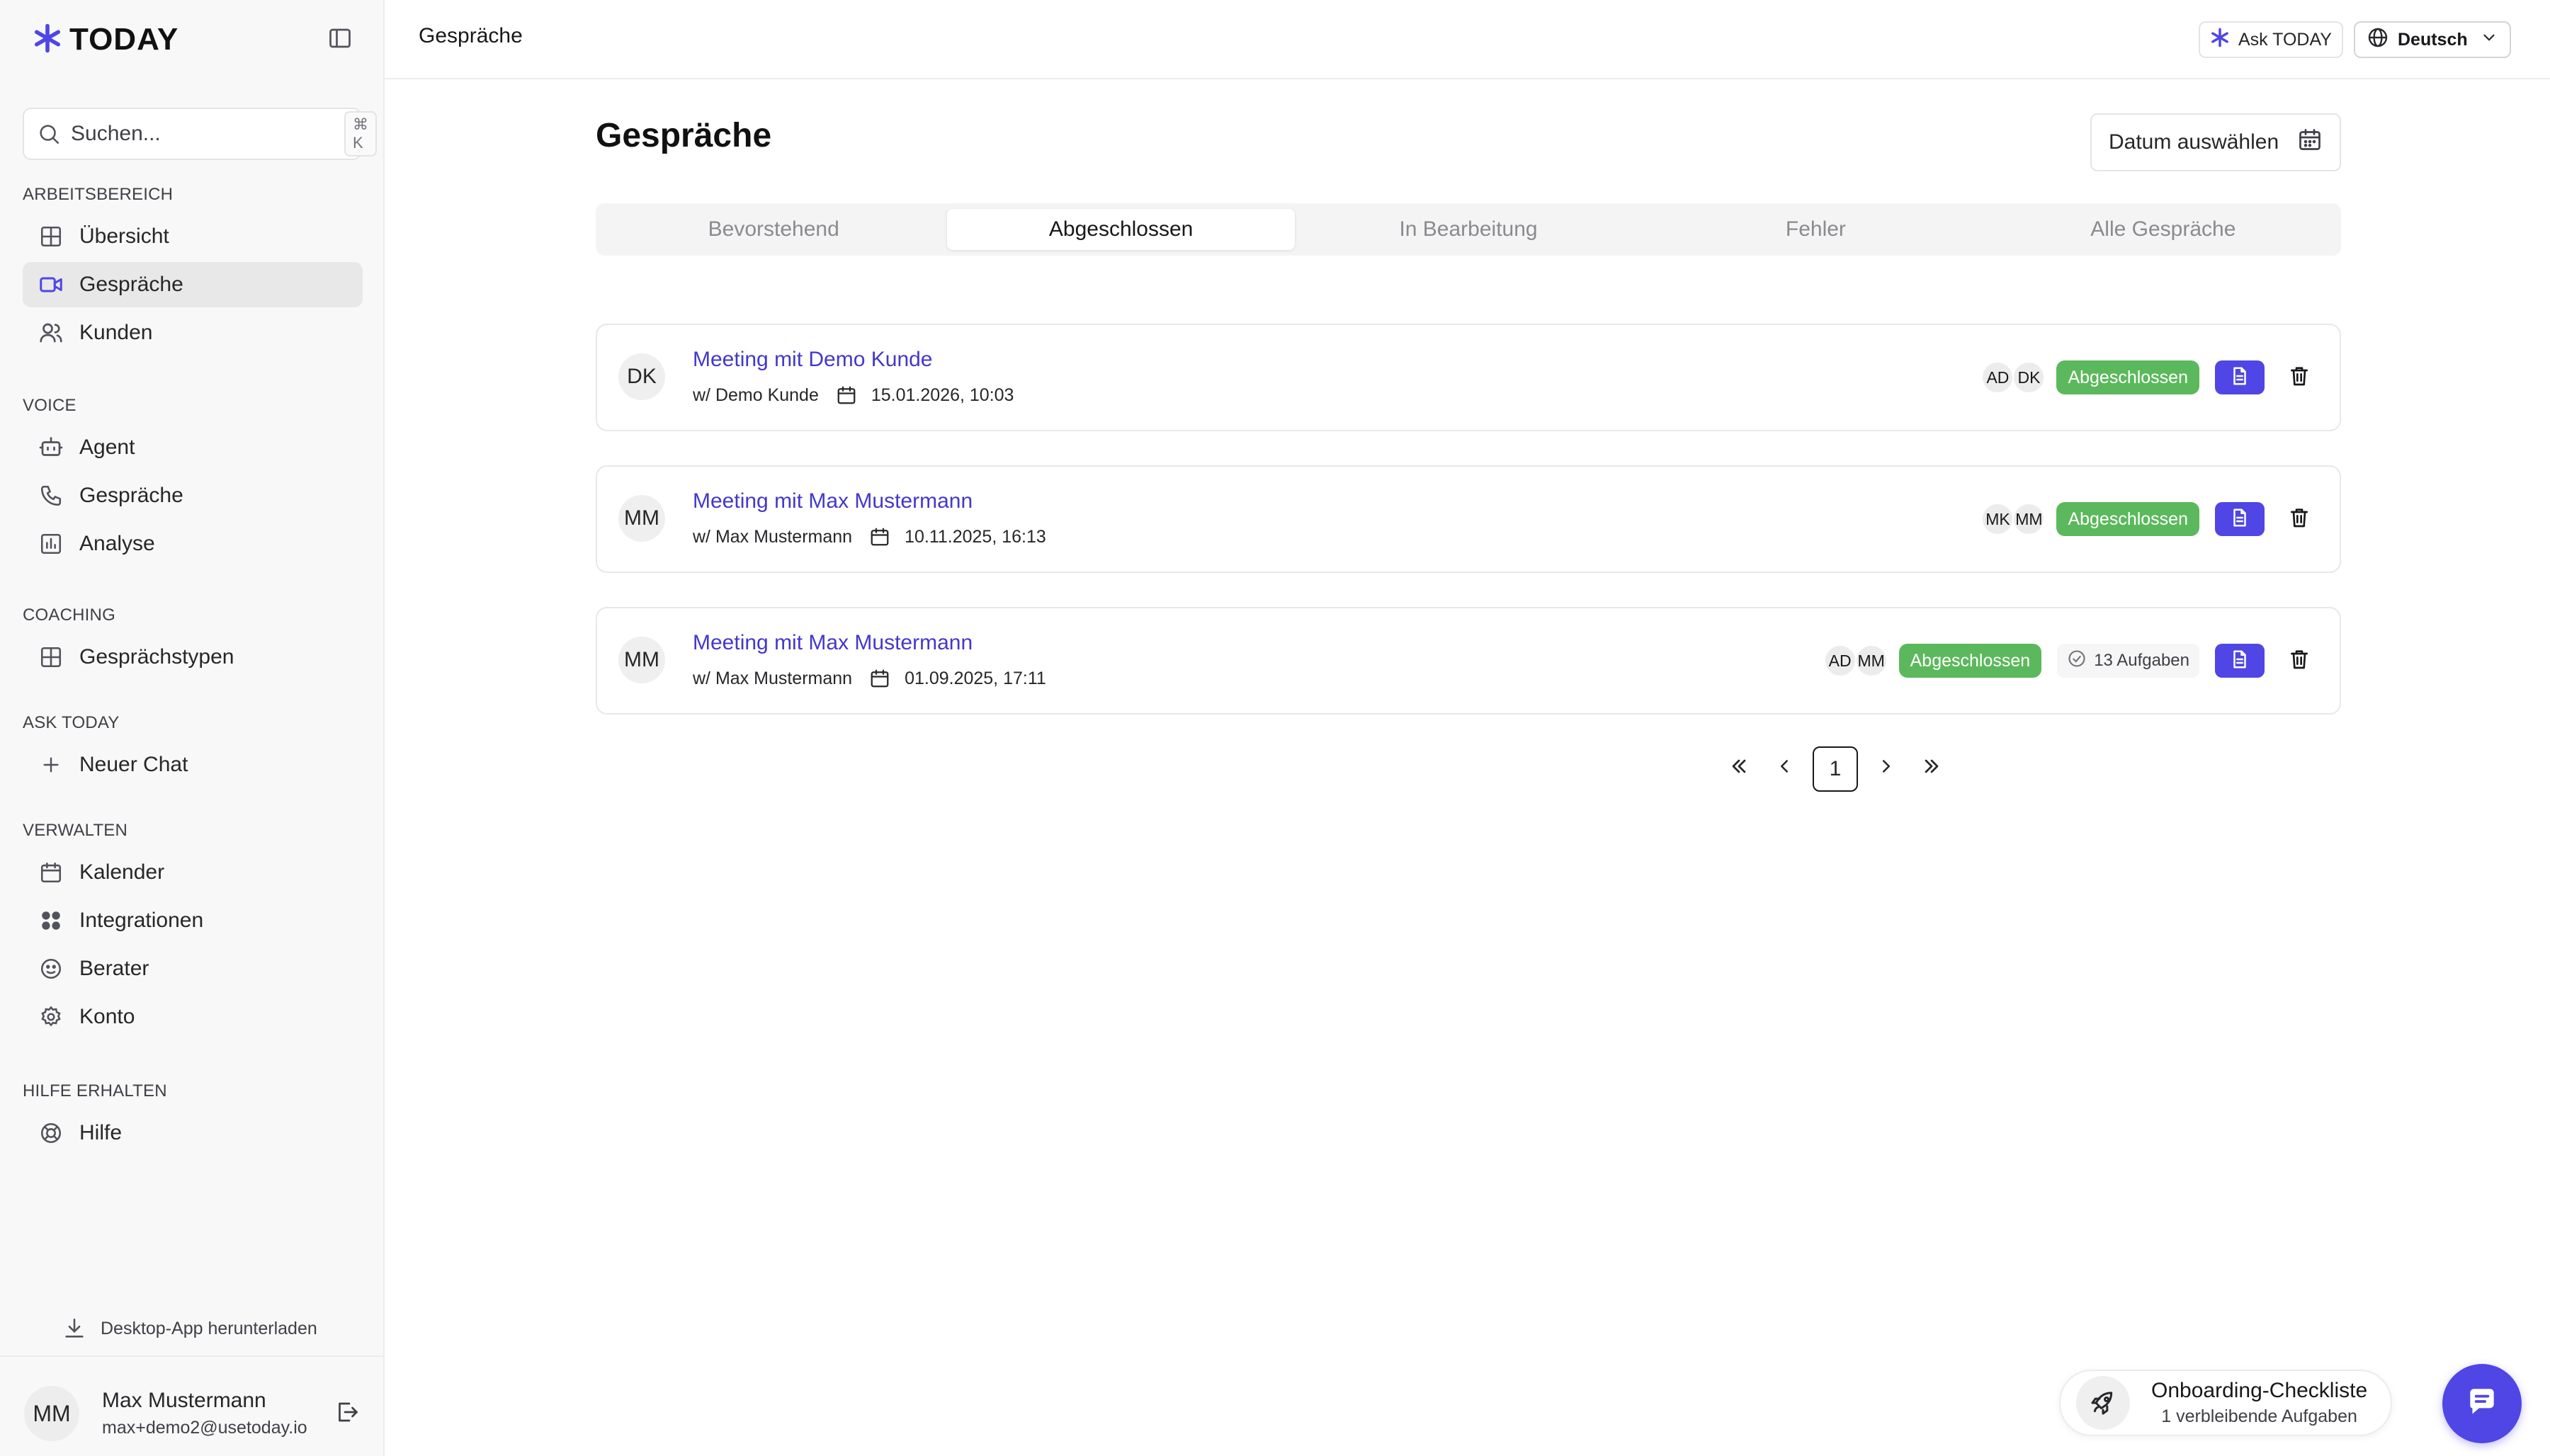 This screenshot has height=1456, width=2550. Describe the element at coordinates (193, 872) in the screenshot. I see `sidebar-item-calendar: Kalender` at that location.